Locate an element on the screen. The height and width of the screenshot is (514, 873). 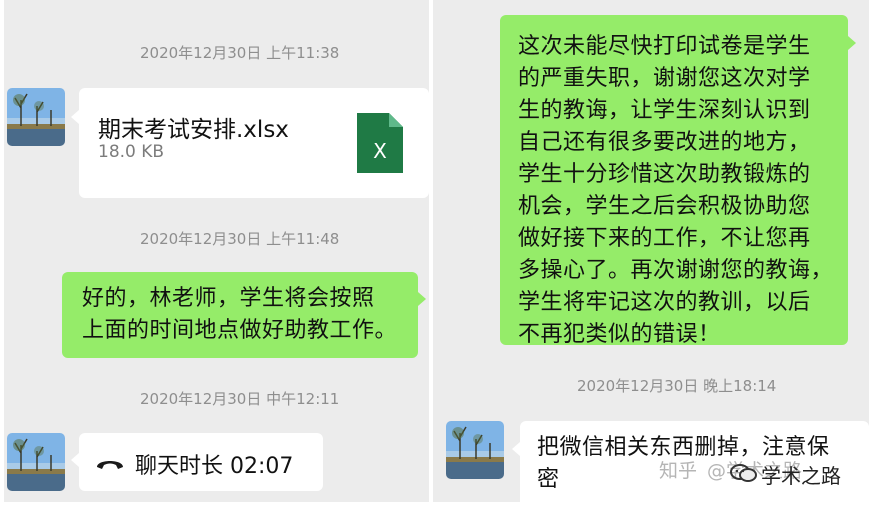
file-message-bubble: 期末考试安排.xlsx 18.0 KB X is located at coordinates (254, 143).